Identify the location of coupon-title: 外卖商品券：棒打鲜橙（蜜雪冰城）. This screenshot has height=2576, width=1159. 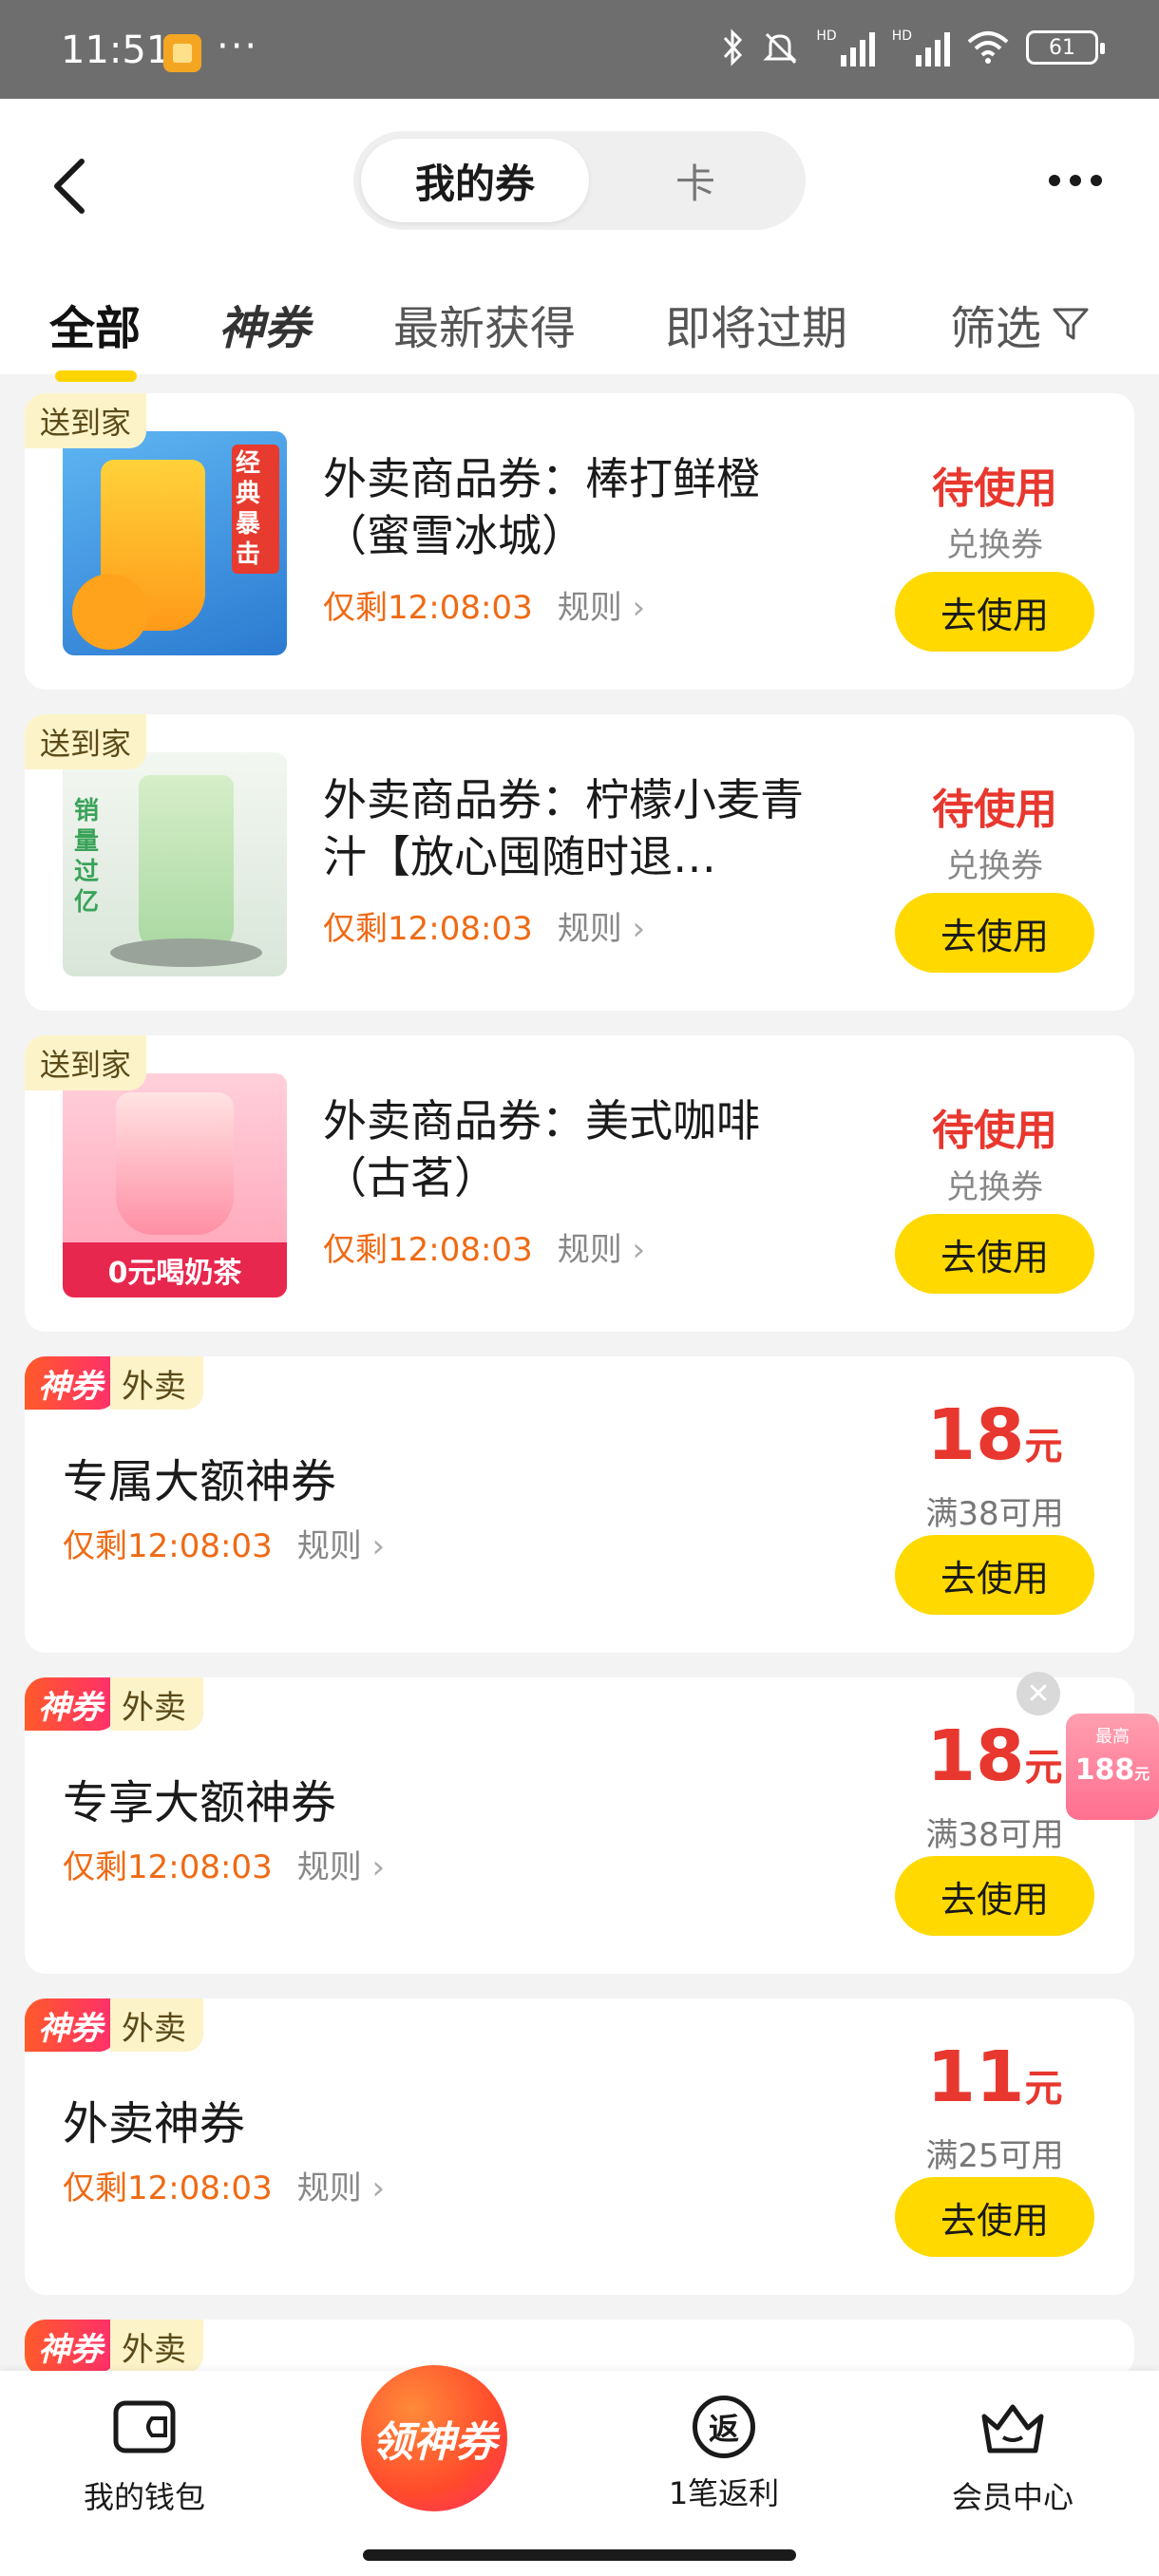
(541, 507).